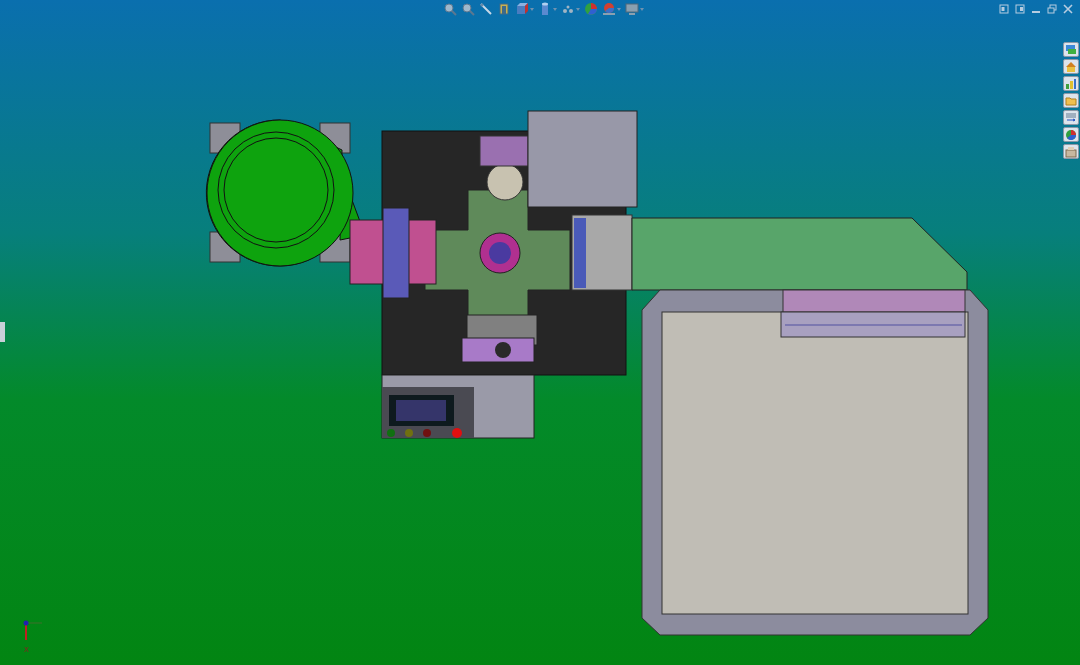  What do you see at coordinates (1071, 66) in the screenshot?
I see `home-icon` at bounding box center [1071, 66].